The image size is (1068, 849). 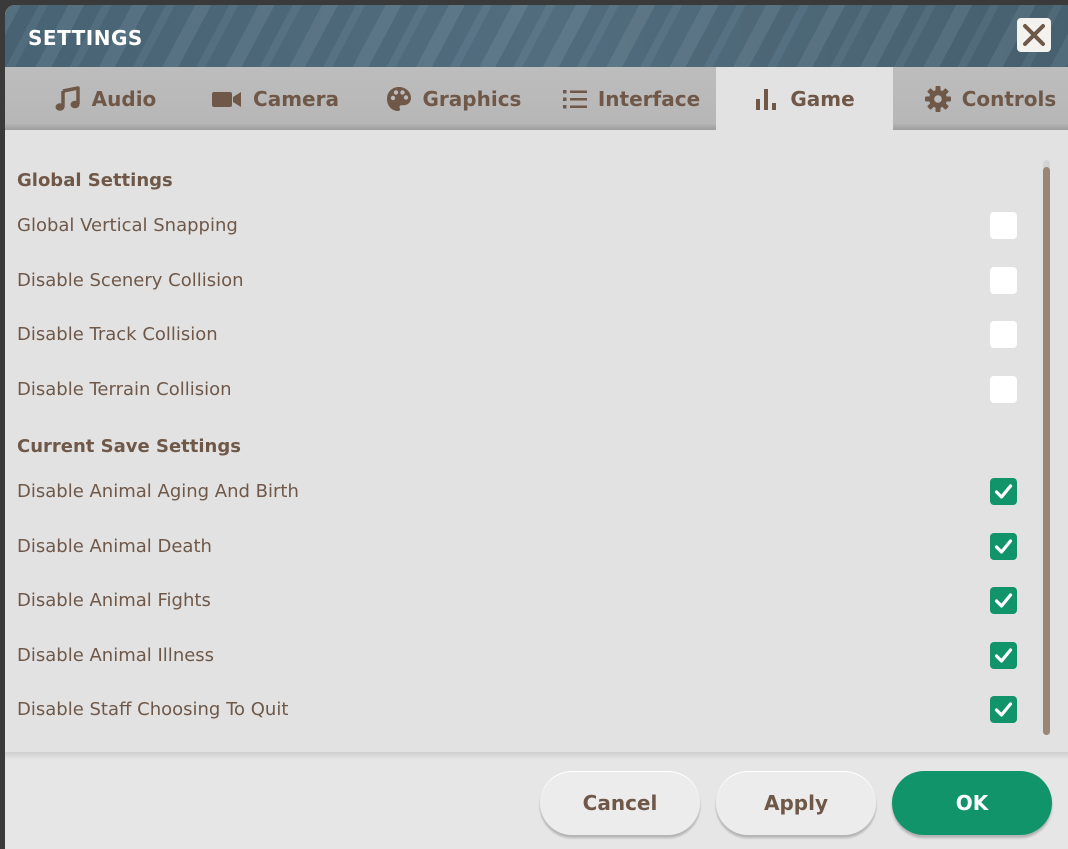 I want to click on setting-row: Disable Terrain Collision, so click(x=517, y=389).